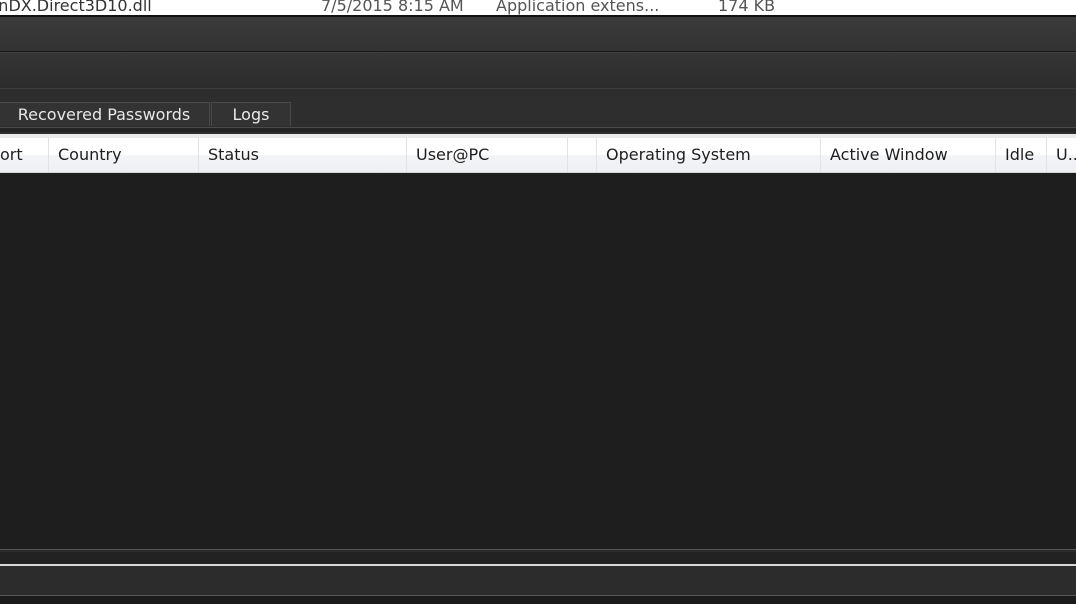 This screenshot has height=604, width=1076. What do you see at coordinates (392, 7) in the screenshot?
I see `file-date: 7/5/2015 8:15 AM` at bounding box center [392, 7].